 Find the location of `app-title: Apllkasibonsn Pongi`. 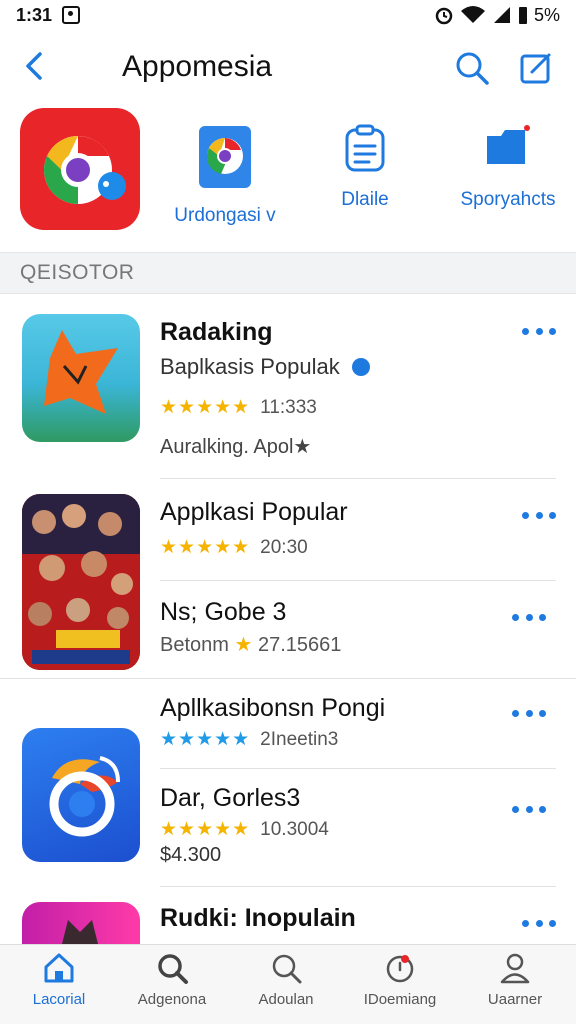

app-title: Apllkasibonsn Pongi is located at coordinates (272, 708).